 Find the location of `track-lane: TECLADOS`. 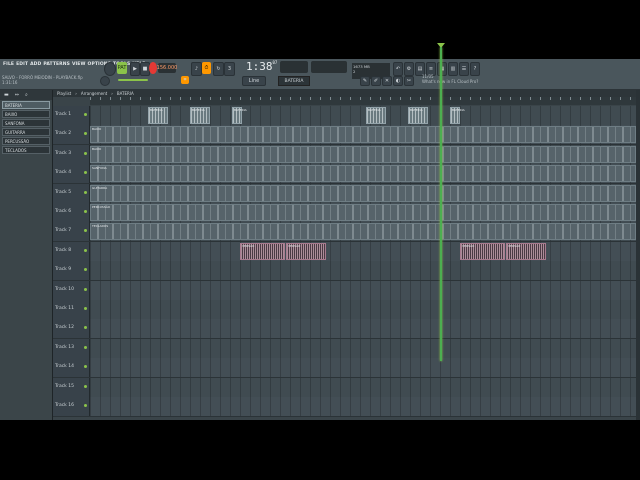

track-lane: TECLADOS is located at coordinates (363, 232).